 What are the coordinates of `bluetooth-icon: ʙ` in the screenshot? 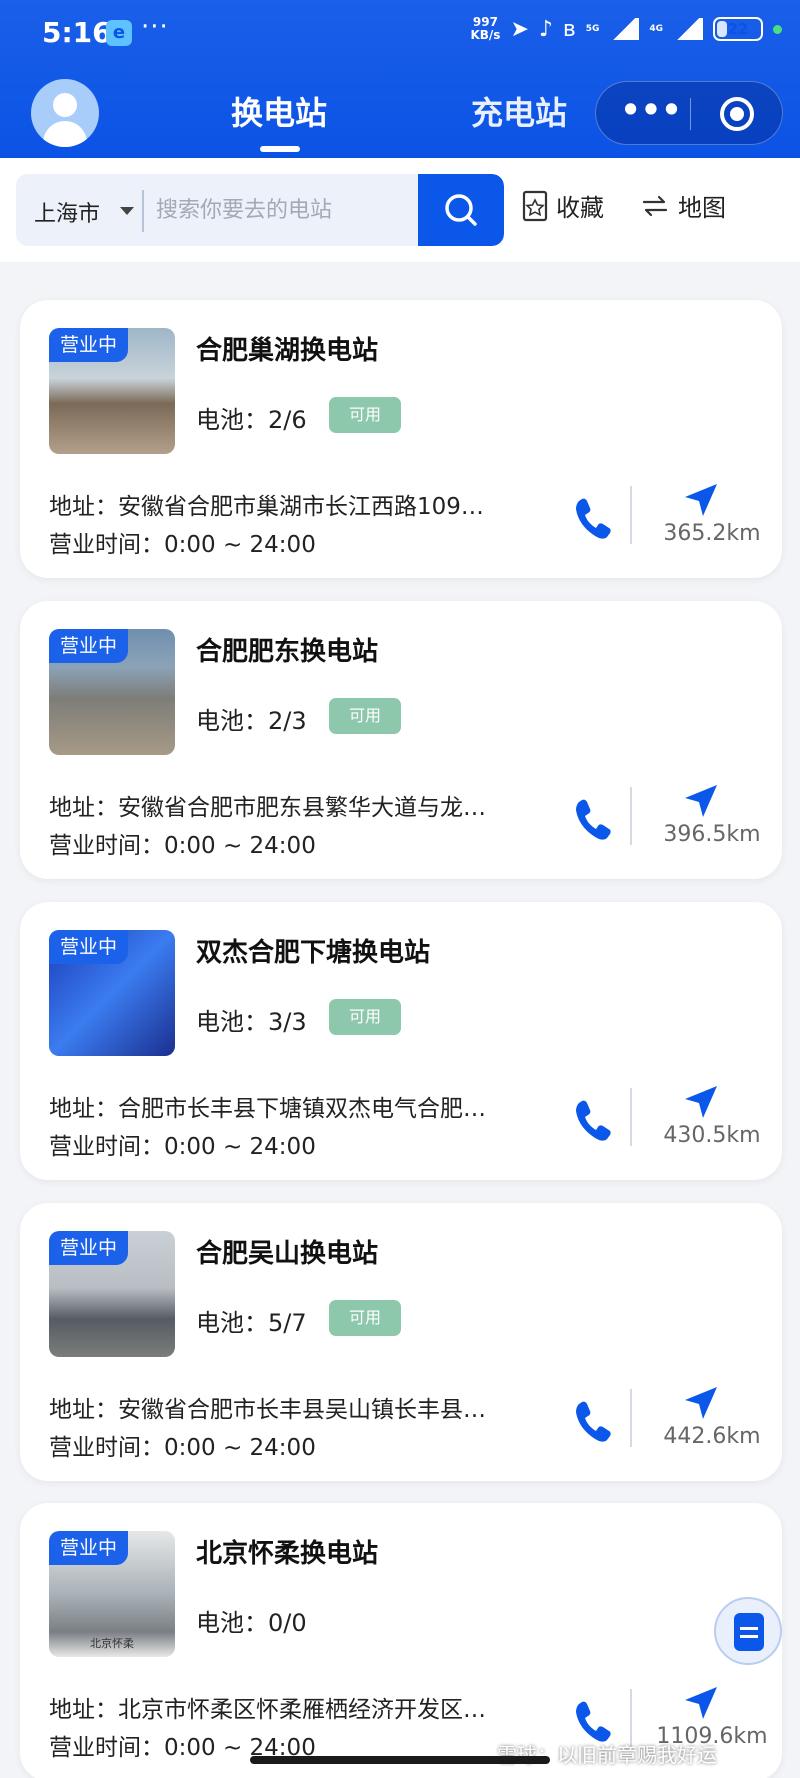 It's located at (569, 29).